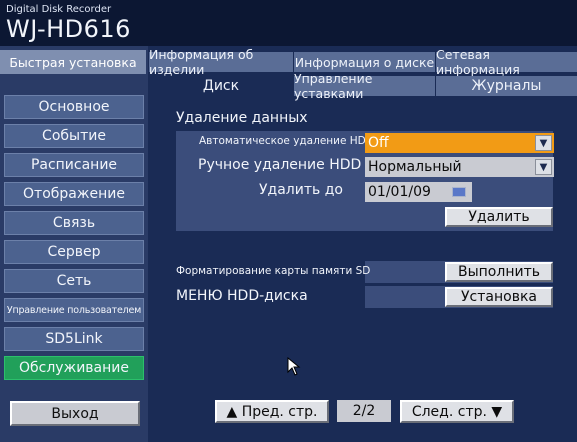  I want to click on calendar-icon, so click(460, 193).